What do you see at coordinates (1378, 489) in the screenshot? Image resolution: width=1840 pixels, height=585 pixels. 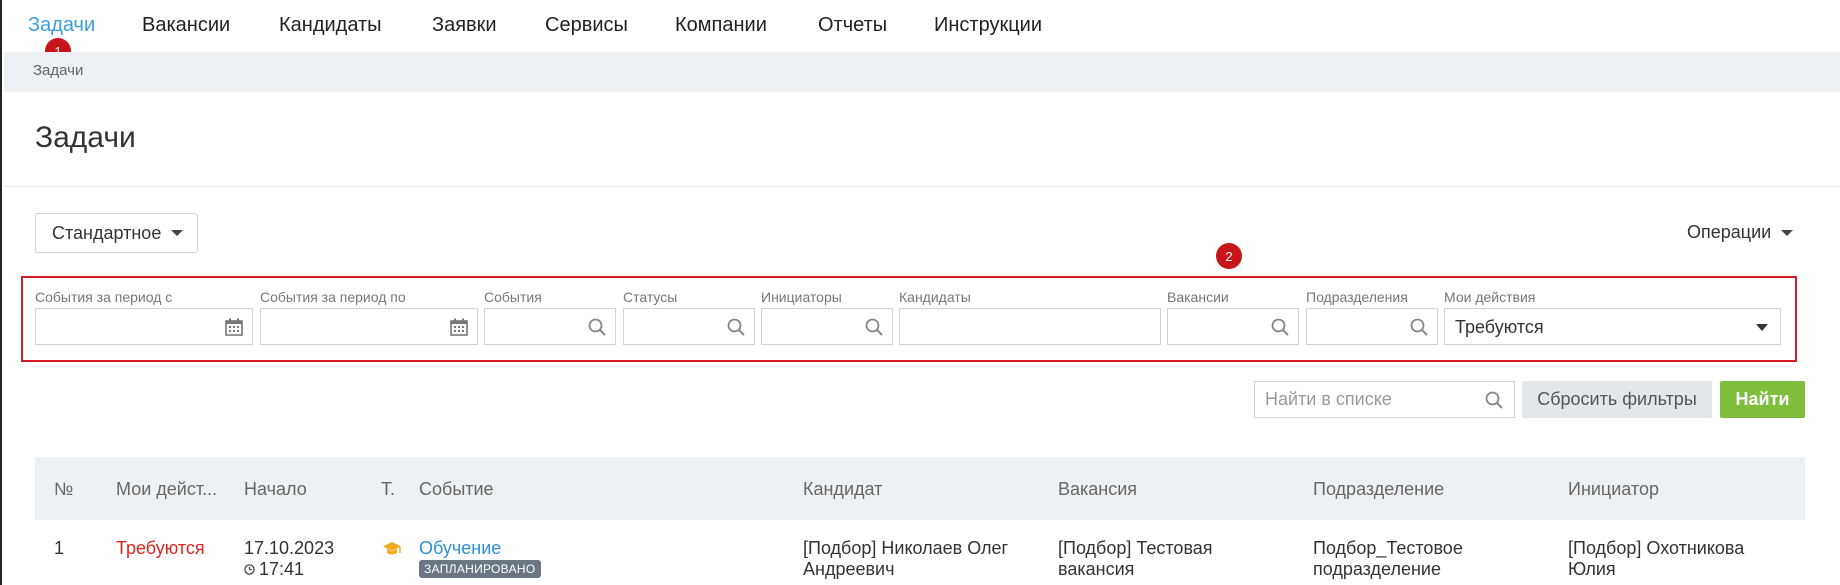 I see `column-header-department: Подразделение` at bounding box center [1378, 489].